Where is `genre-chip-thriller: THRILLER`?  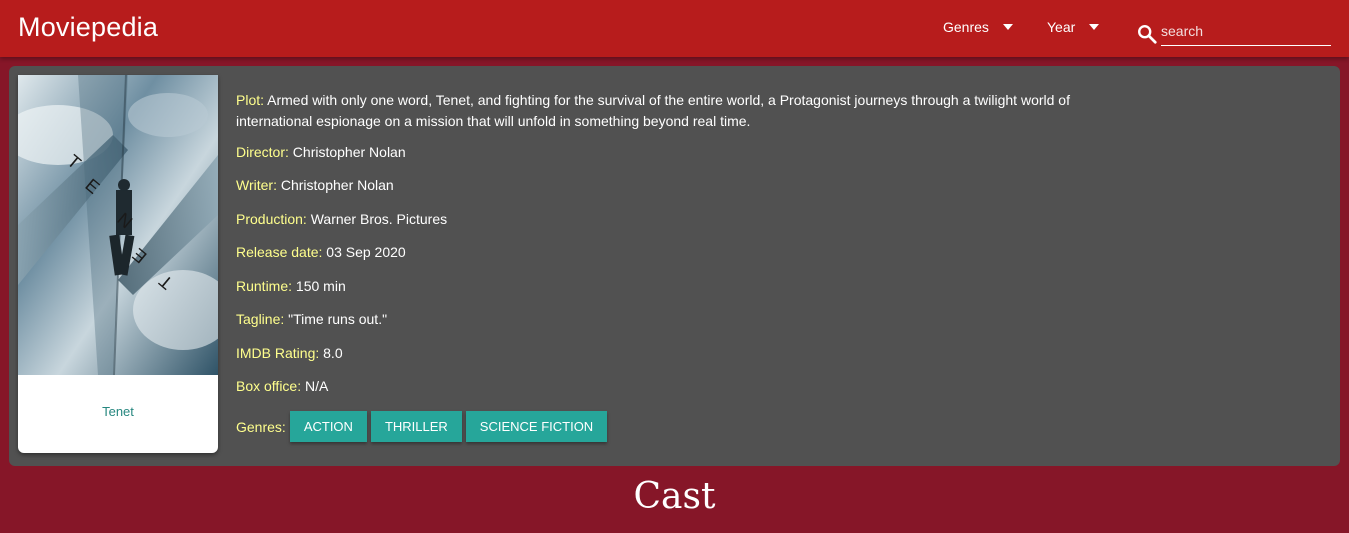 genre-chip-thriller: THRILLER is located at coordinates (416, 426).